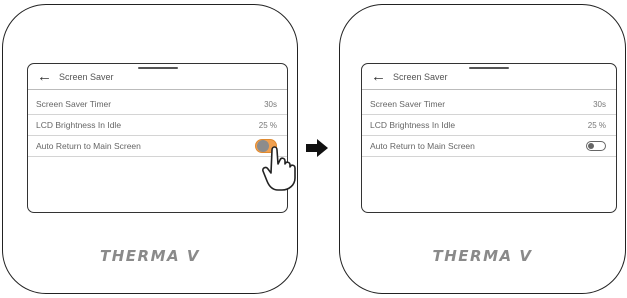 Image resolution: width=627 pixels, height=298 pixels. What do you see at coordinates (591, 146) in the screenshot?
I see `toggle-knob` at bounding box center [591, 146].